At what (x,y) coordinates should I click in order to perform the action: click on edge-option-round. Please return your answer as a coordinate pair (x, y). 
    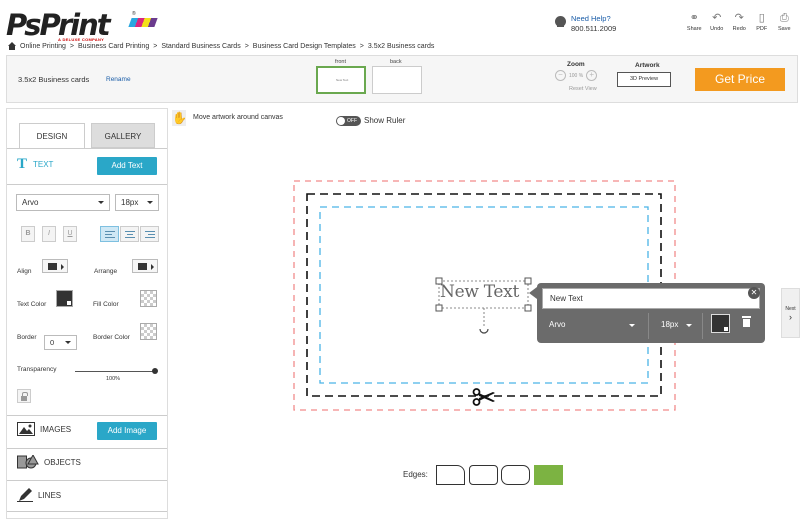
    Looking at the image, I should click on (515, 475).